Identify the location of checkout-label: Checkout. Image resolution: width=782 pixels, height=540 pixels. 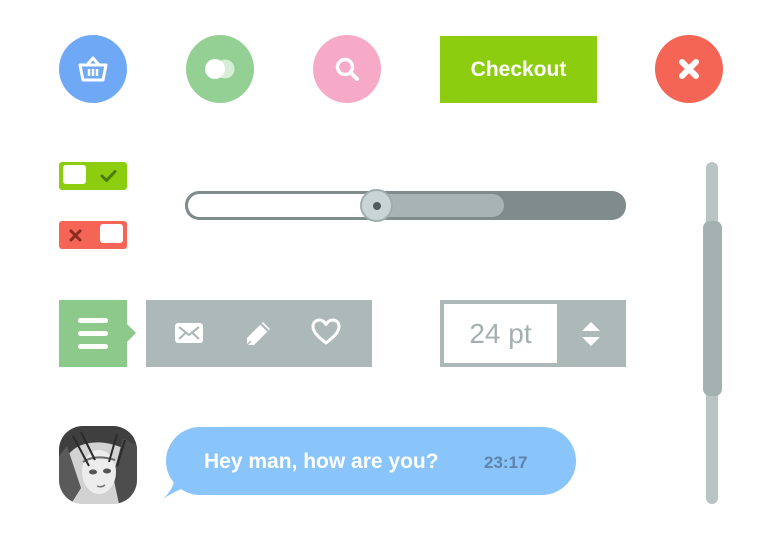
(518, 69).